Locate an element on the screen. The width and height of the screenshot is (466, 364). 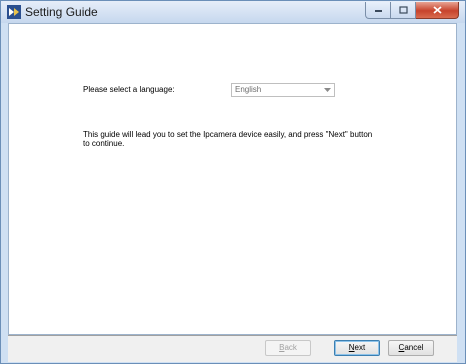
footer-divider is located at coordinates (232, 335).